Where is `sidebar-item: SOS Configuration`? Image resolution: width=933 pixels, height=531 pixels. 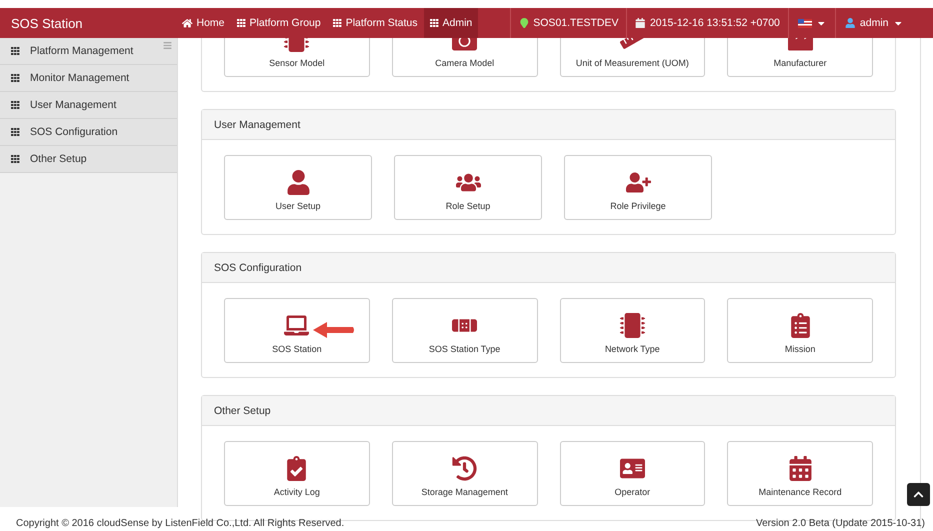
sidebar-item: SOS Configuration is located at coordinates (88, 132).